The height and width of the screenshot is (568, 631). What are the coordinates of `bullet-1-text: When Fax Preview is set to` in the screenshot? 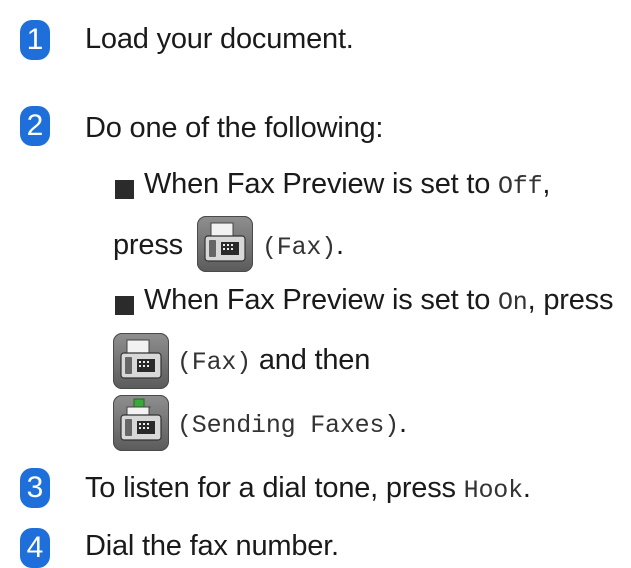 It's located at (321, 184).